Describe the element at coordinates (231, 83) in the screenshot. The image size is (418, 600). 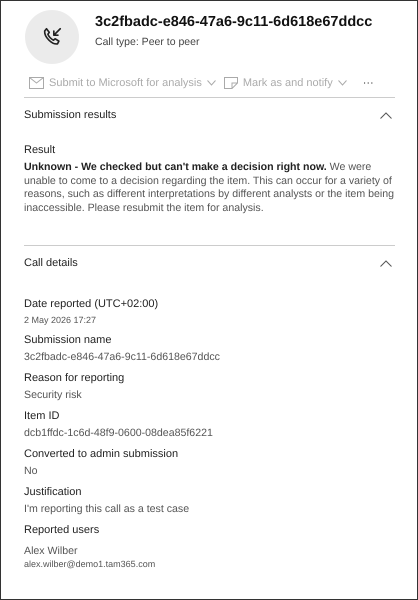
I see `note-icon` at that location.